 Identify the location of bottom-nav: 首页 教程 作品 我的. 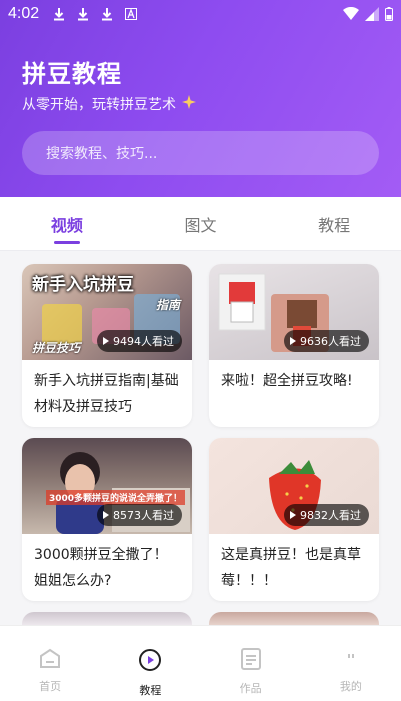
(200, 663).